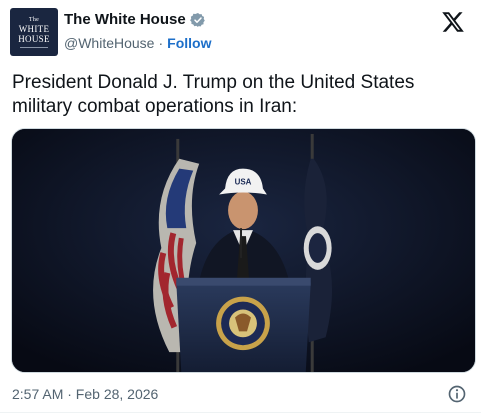 This screenshot has width=481, height=414. Describe the element at coordinates (34, 38) in the screenshot. I see `avatar-text-house: HOUSE` at that location.